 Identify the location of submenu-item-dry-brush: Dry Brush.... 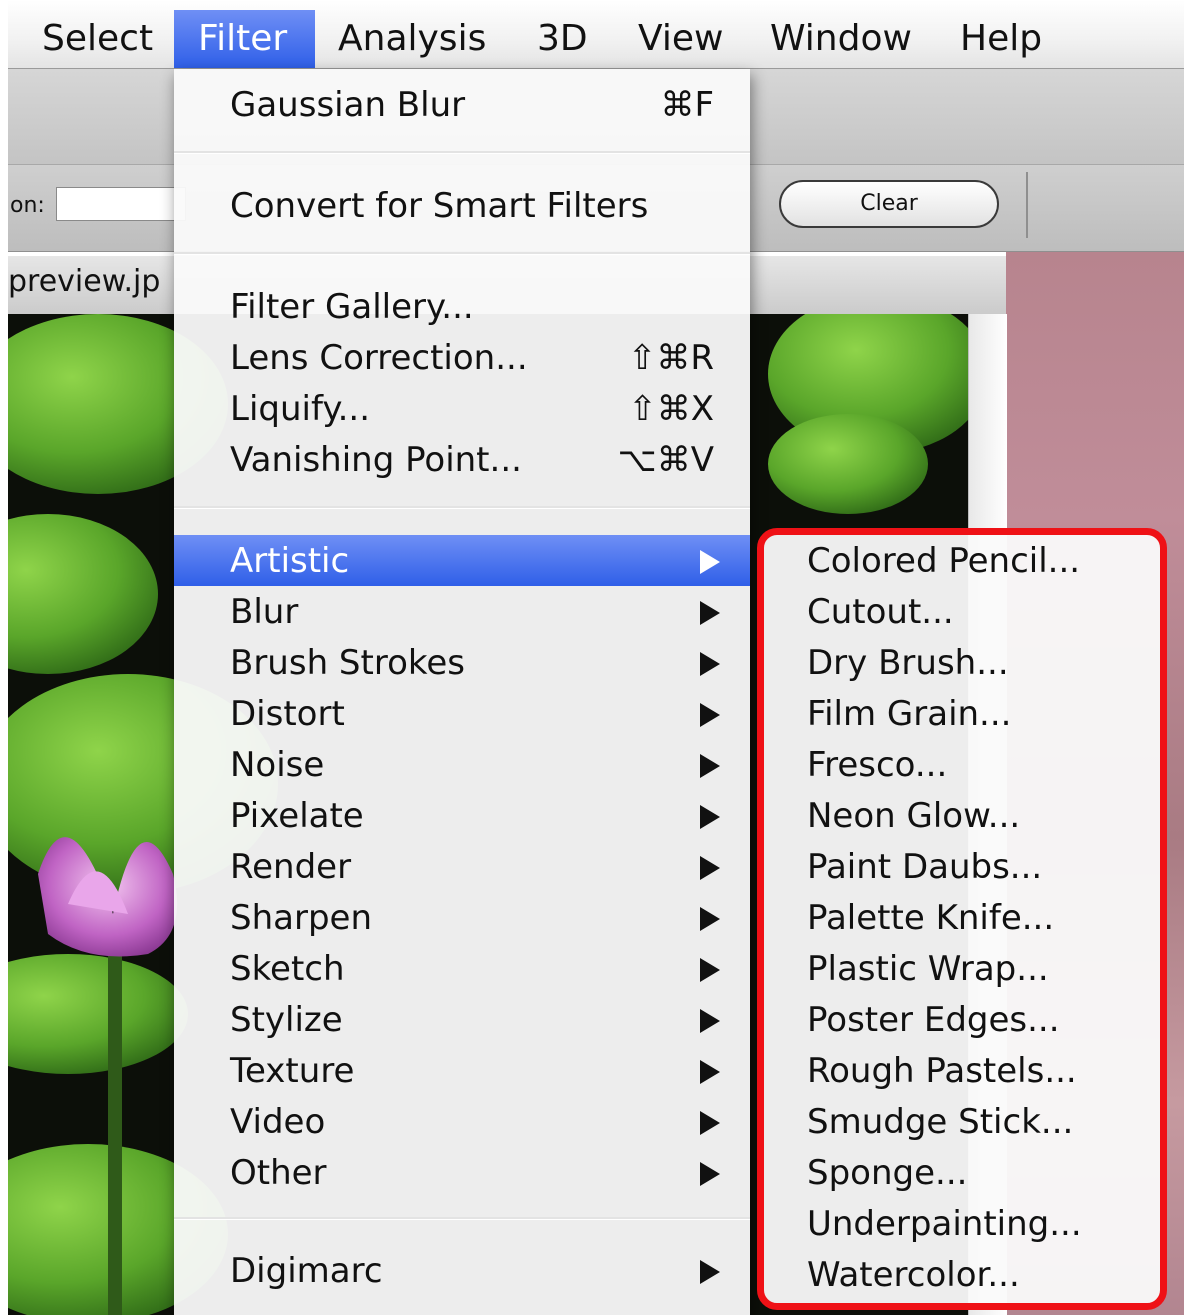
(908, 668).